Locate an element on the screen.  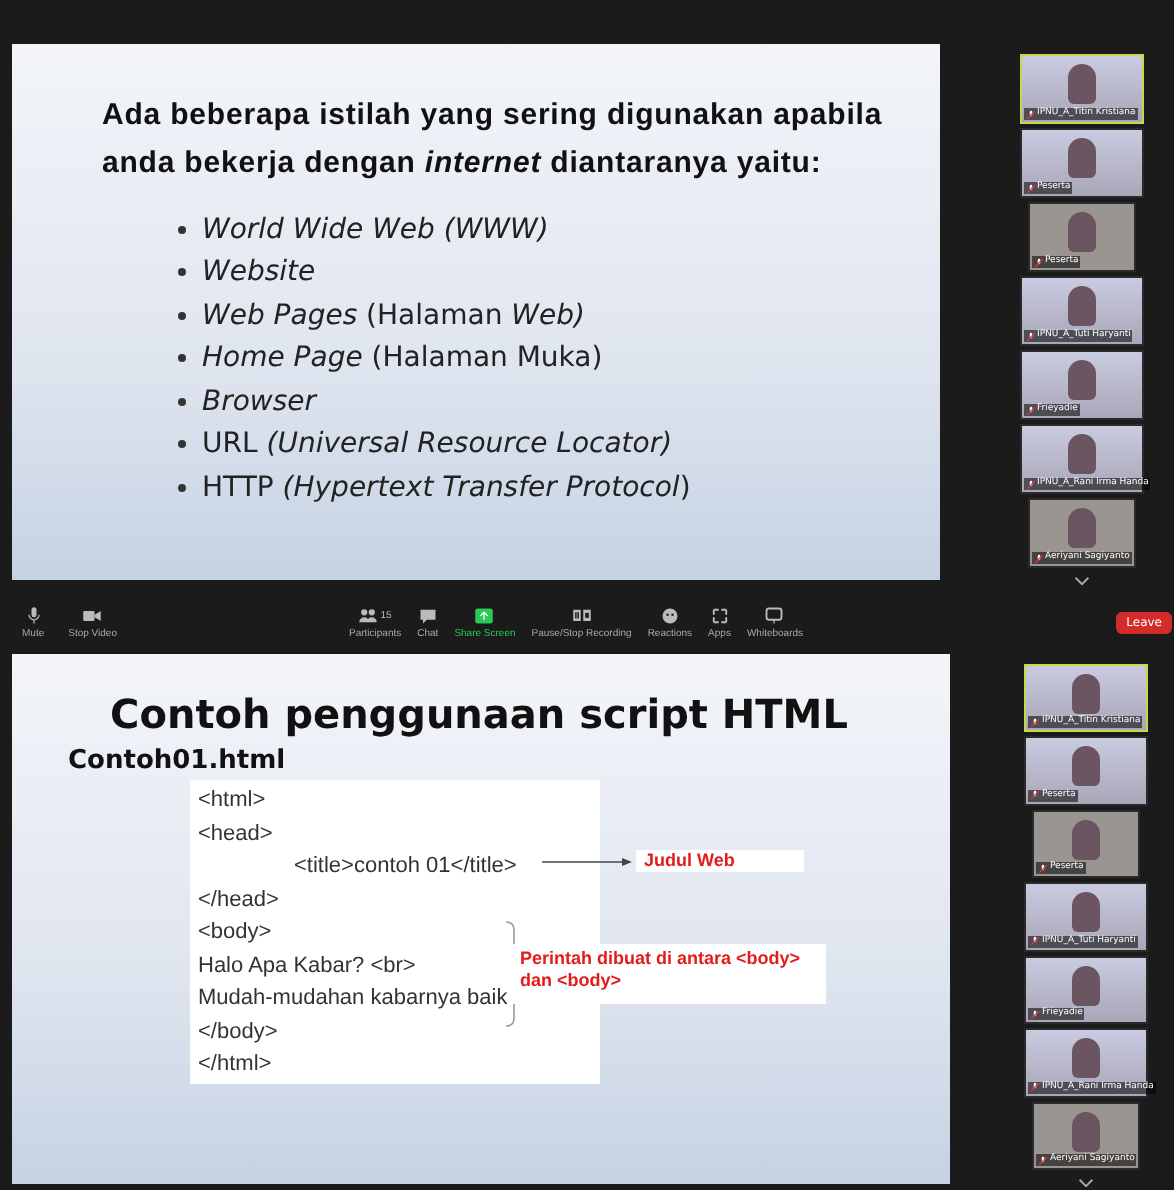
code-line: </body> is located at coordinates (238, 1032).